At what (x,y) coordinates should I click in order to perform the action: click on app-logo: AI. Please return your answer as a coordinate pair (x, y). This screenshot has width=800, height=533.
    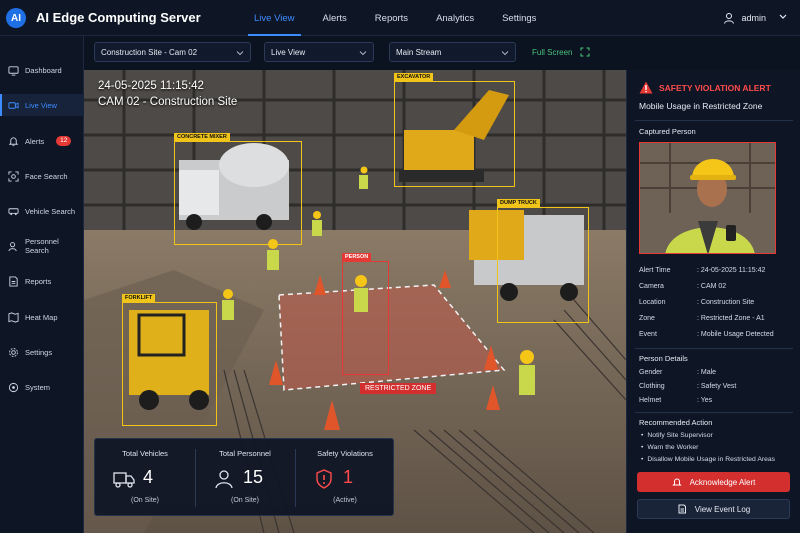
    Looking at the image, I should click on (16, 18).